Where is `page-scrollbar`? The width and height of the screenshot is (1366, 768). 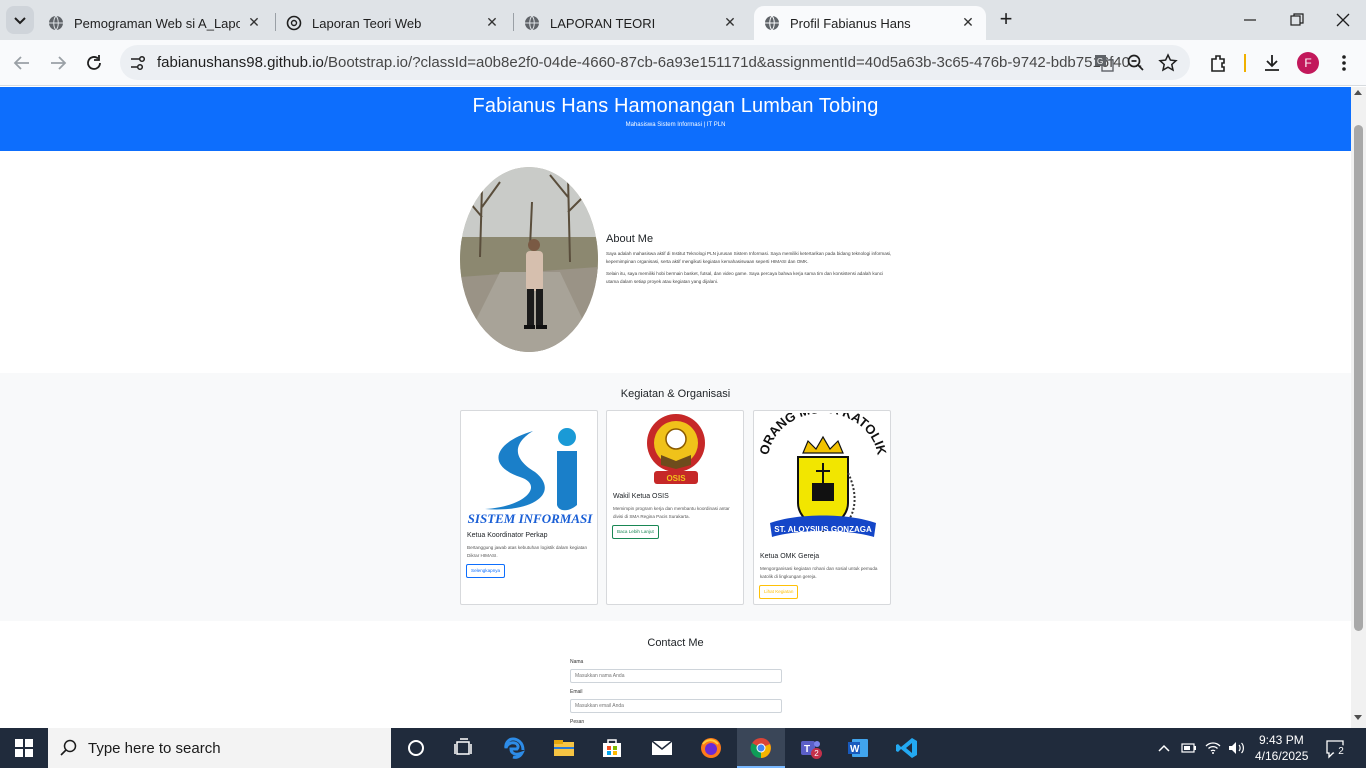 page-scrollbar is located at coordinates (1358, 407).